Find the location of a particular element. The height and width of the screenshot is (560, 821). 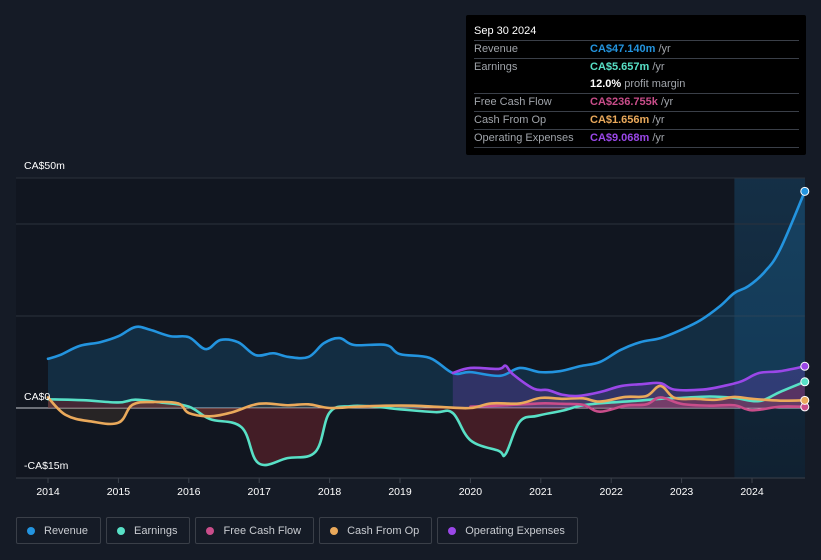

tooltip-row-profit-margin: 12.0% profit margin is located at coordinates (636, 84).